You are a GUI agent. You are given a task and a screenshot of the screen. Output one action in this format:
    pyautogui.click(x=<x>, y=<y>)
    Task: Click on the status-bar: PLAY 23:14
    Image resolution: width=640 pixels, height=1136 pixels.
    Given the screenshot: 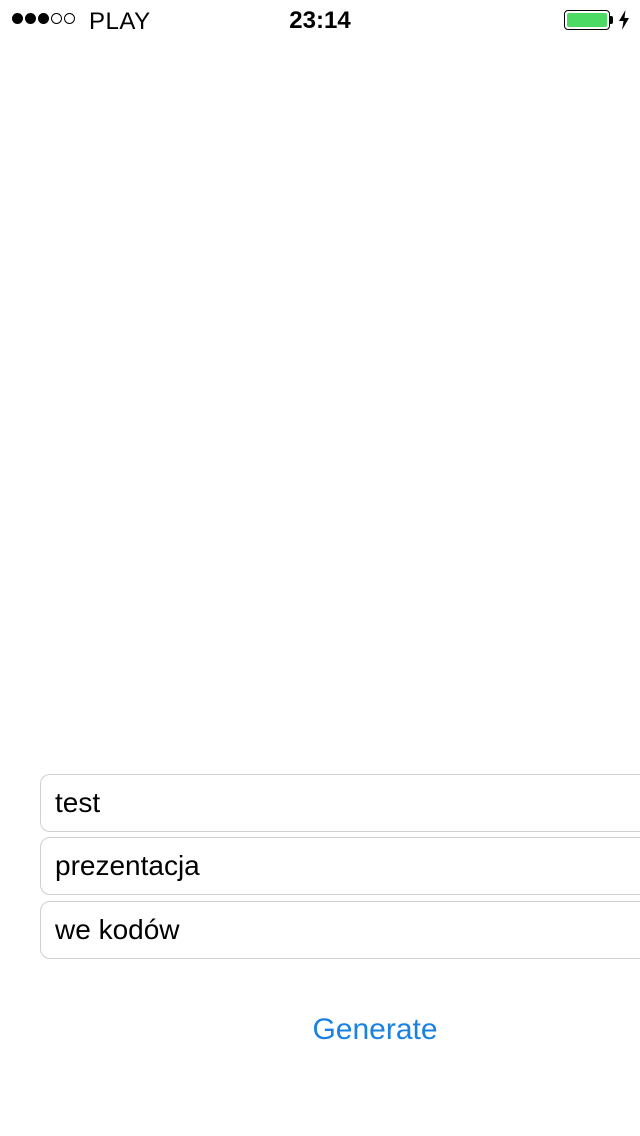 What is the action you would take?
    pyautogui.click(x=320, y=20)
    